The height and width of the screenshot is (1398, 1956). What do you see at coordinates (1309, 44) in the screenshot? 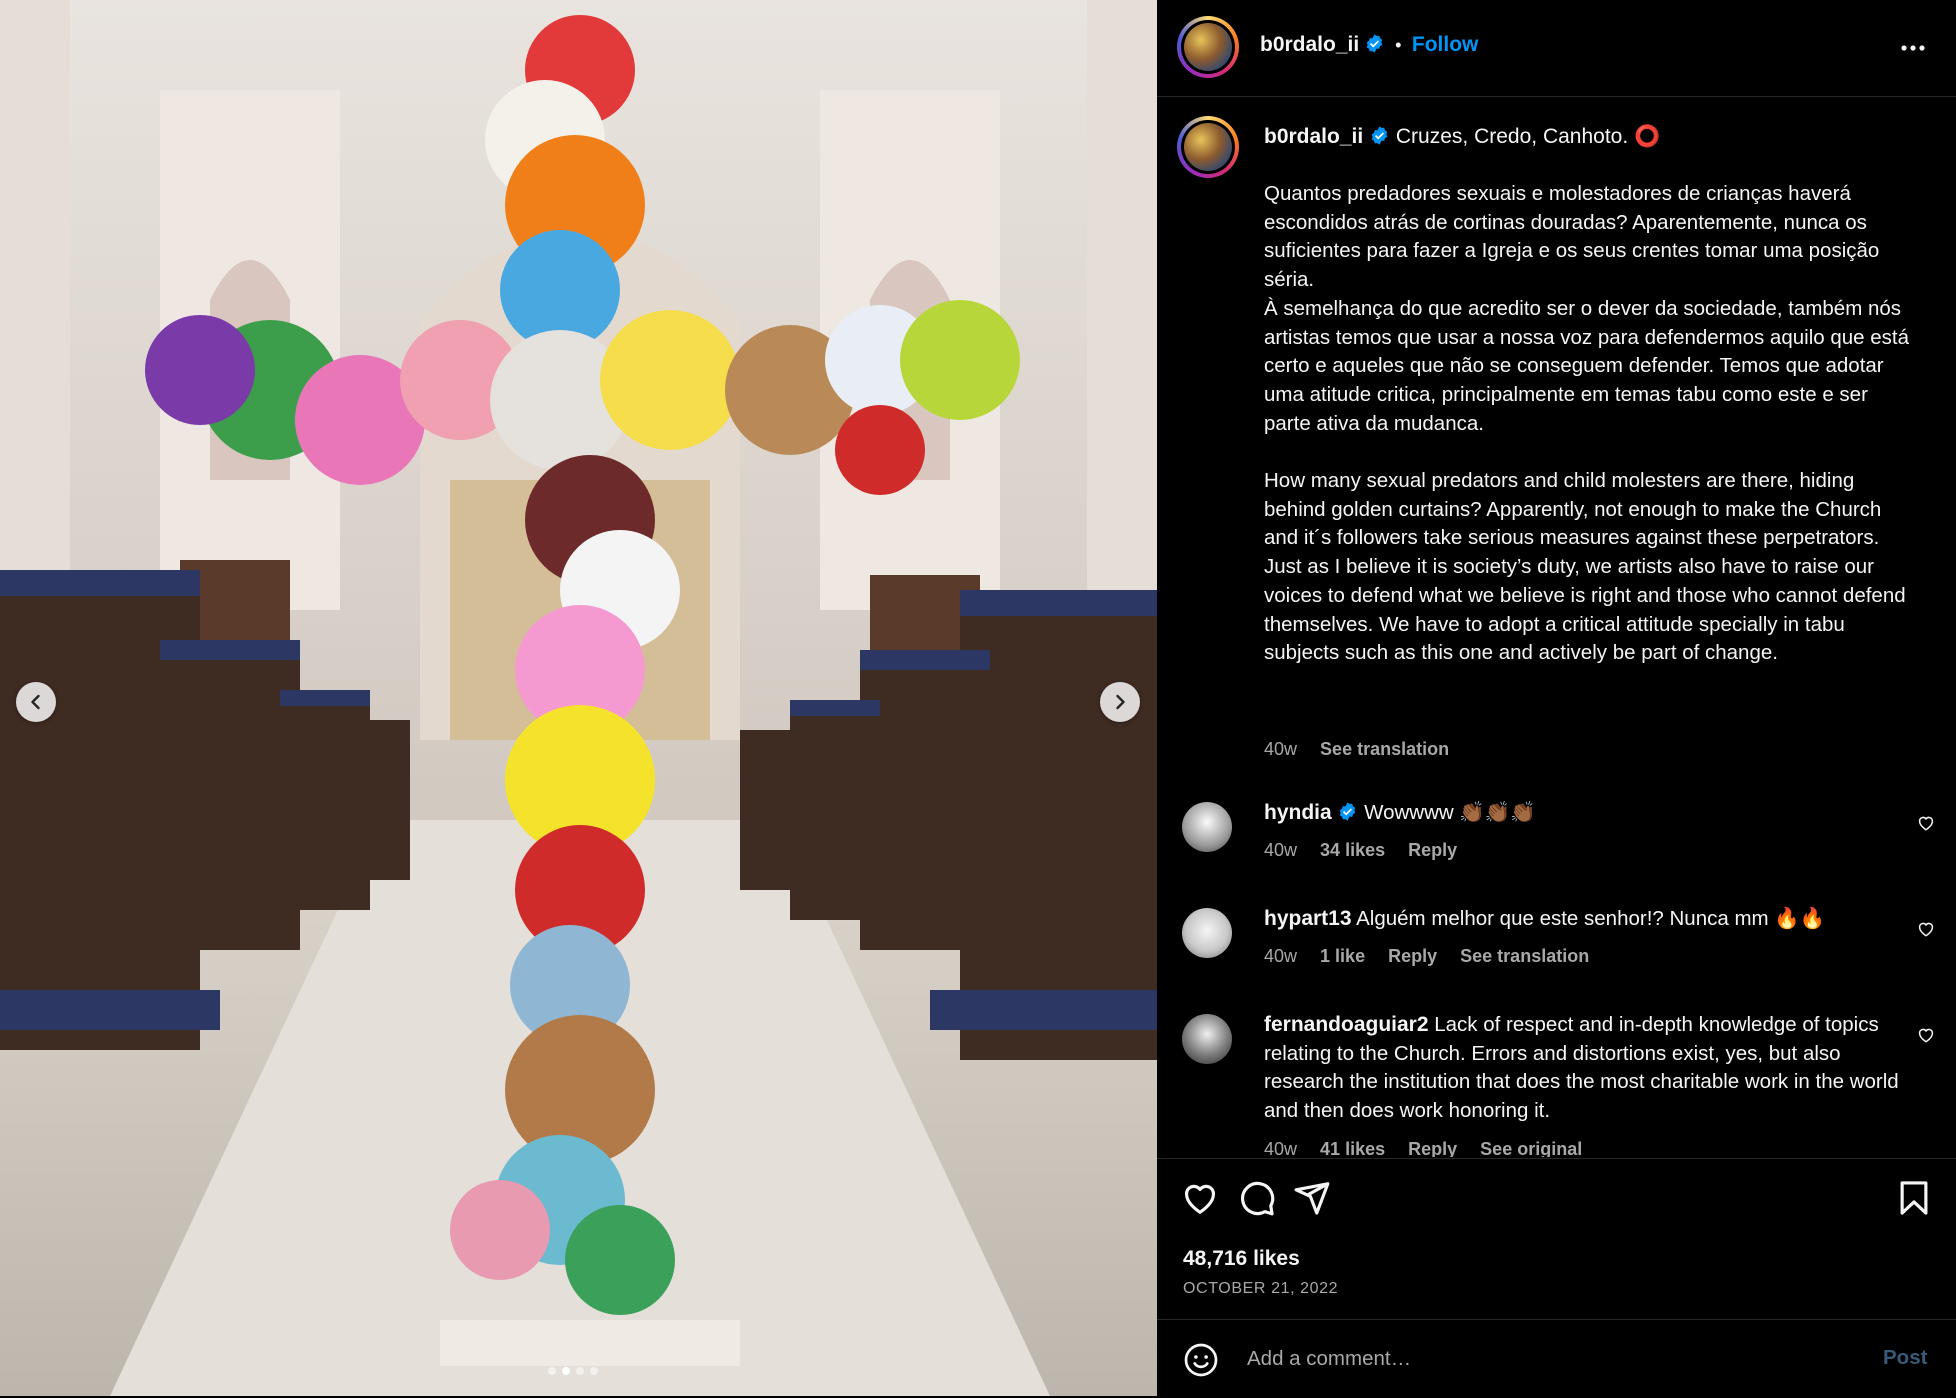
I see `author-username: b0rdalo_ii` at bounding box center [1309, 44].